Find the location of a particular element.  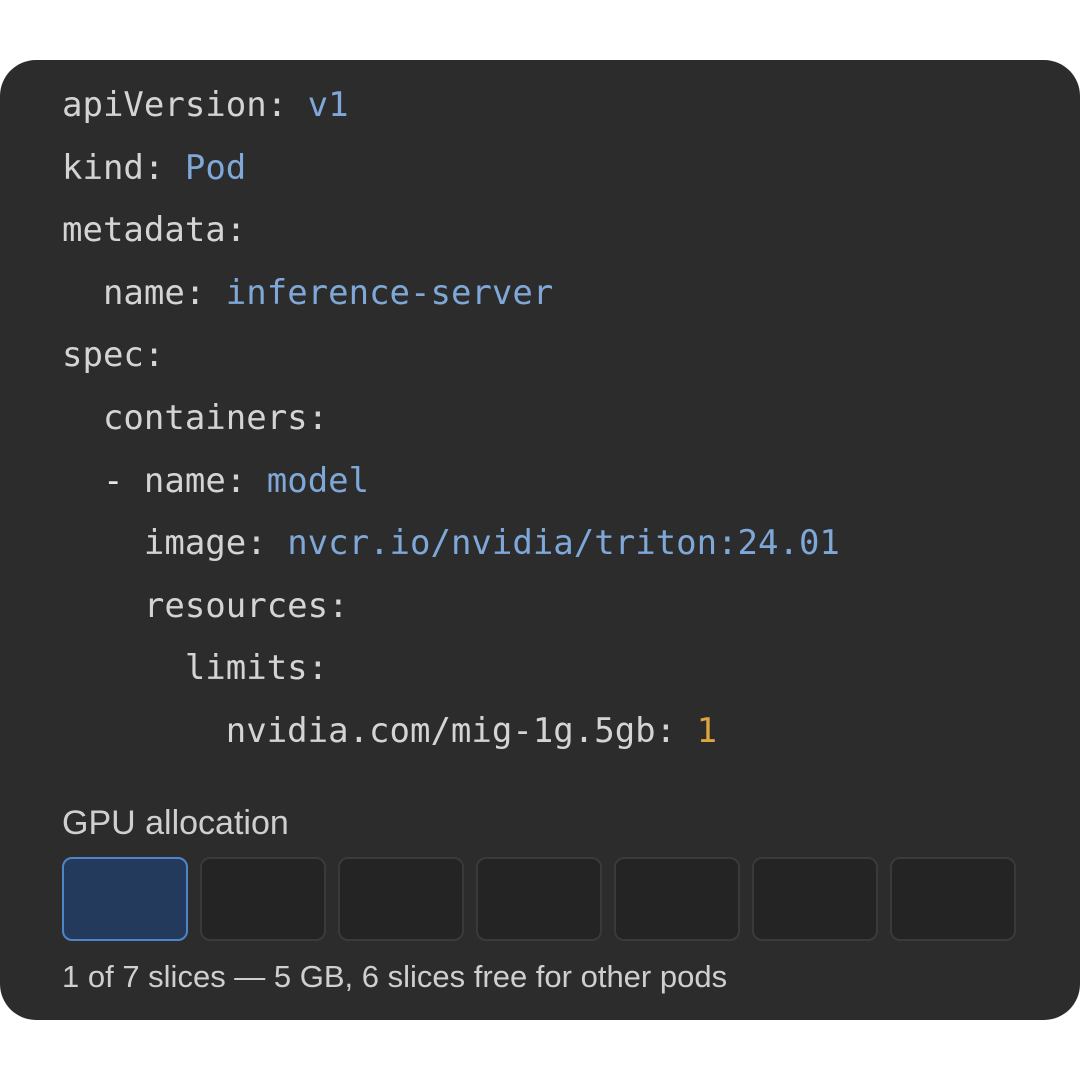

yaml-line-kind: kind: Pod is located at coordinates (451, 176).